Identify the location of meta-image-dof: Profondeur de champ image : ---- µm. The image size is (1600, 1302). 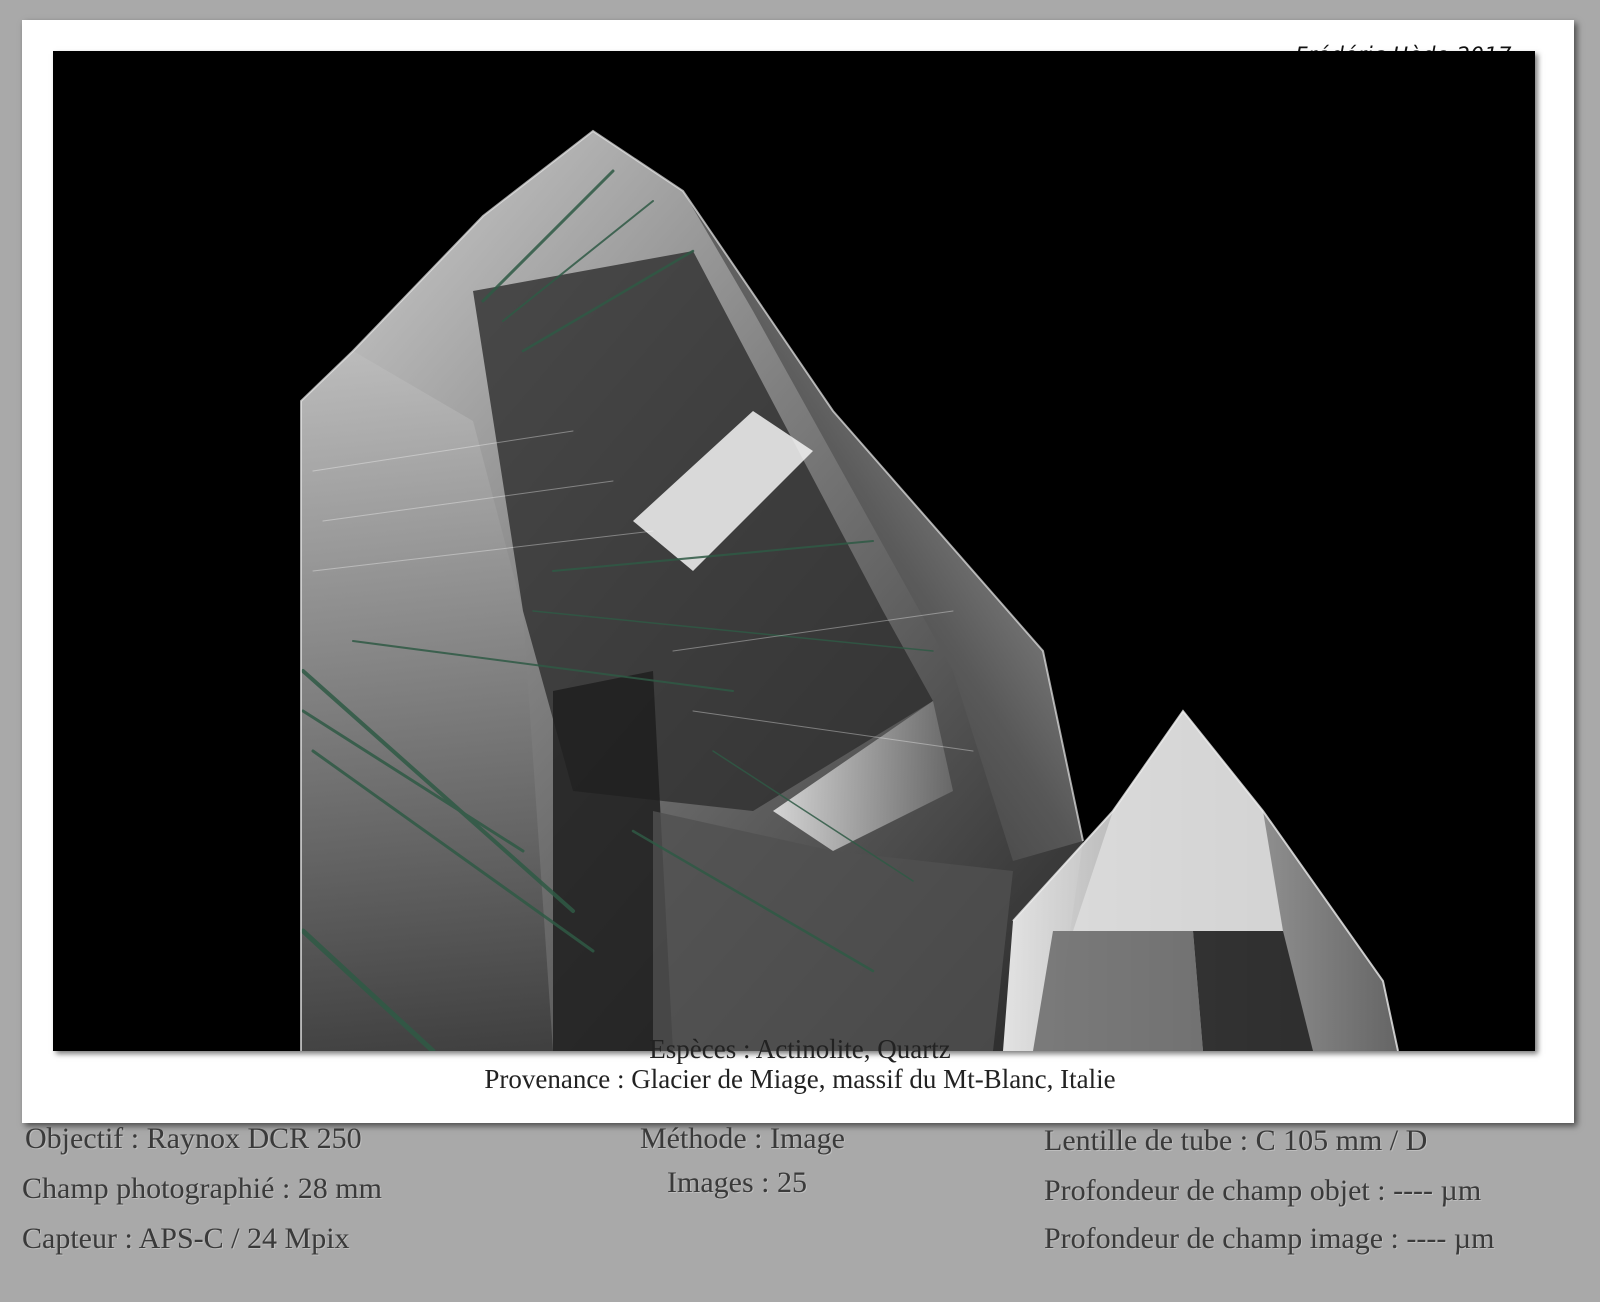
(1269, 1238).